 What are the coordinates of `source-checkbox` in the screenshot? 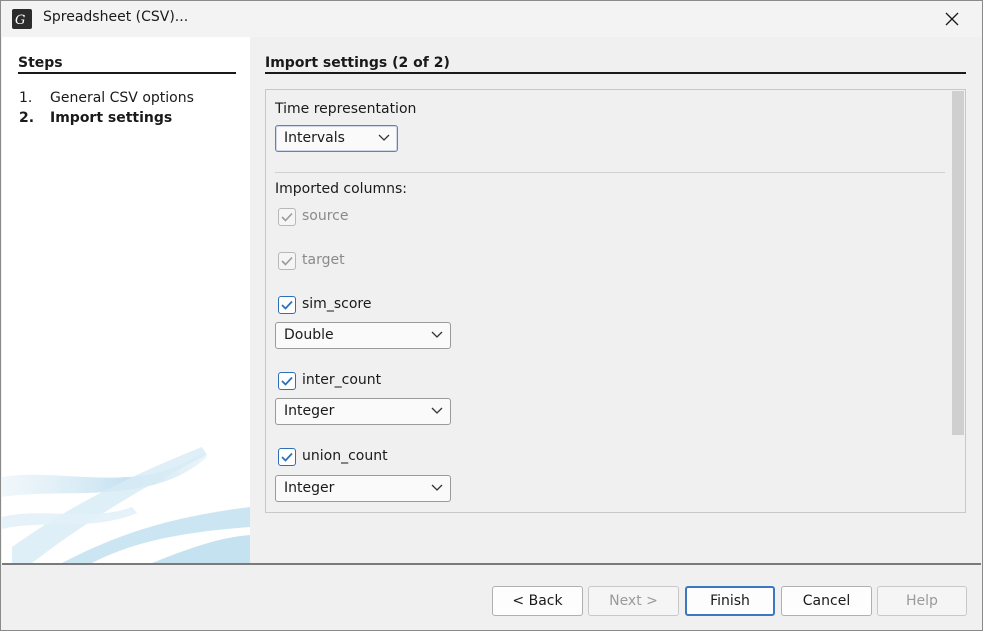 It's located at (287, 217).